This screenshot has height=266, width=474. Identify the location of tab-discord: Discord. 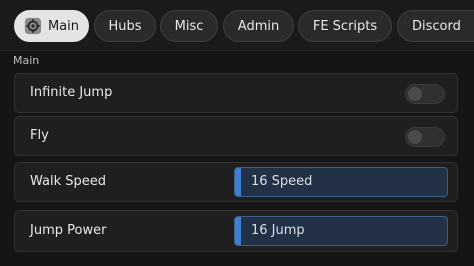
(435, 26).